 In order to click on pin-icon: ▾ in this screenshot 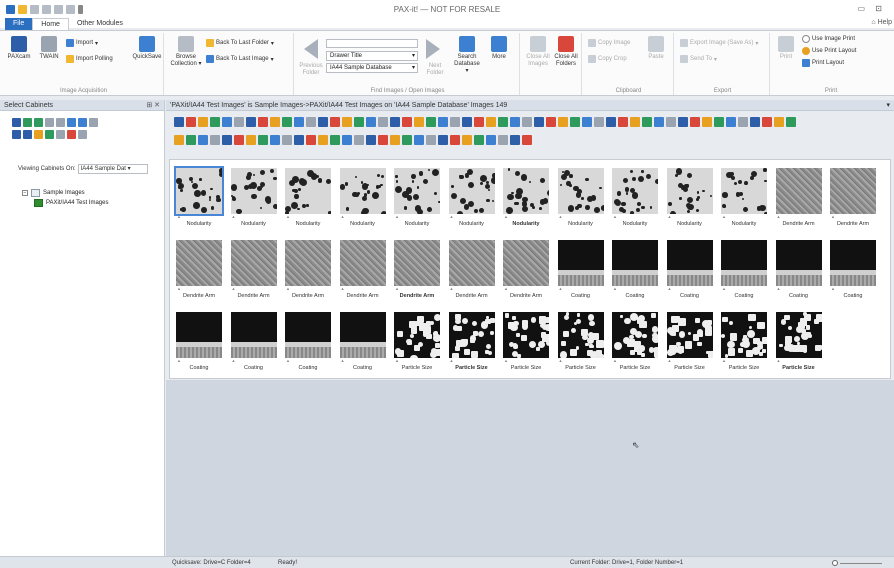, I will do `click(888, 105)`.